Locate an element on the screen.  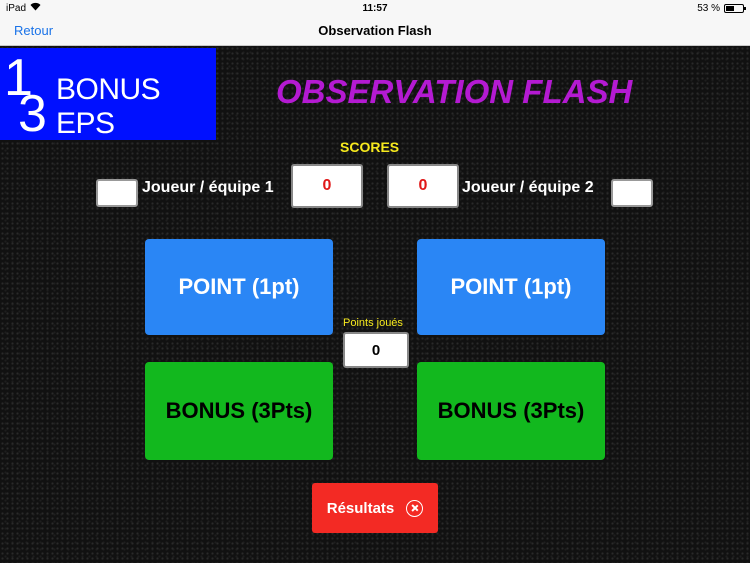
app-logo: 1 3 BONUS EPS is located at coordinates (108, 95).